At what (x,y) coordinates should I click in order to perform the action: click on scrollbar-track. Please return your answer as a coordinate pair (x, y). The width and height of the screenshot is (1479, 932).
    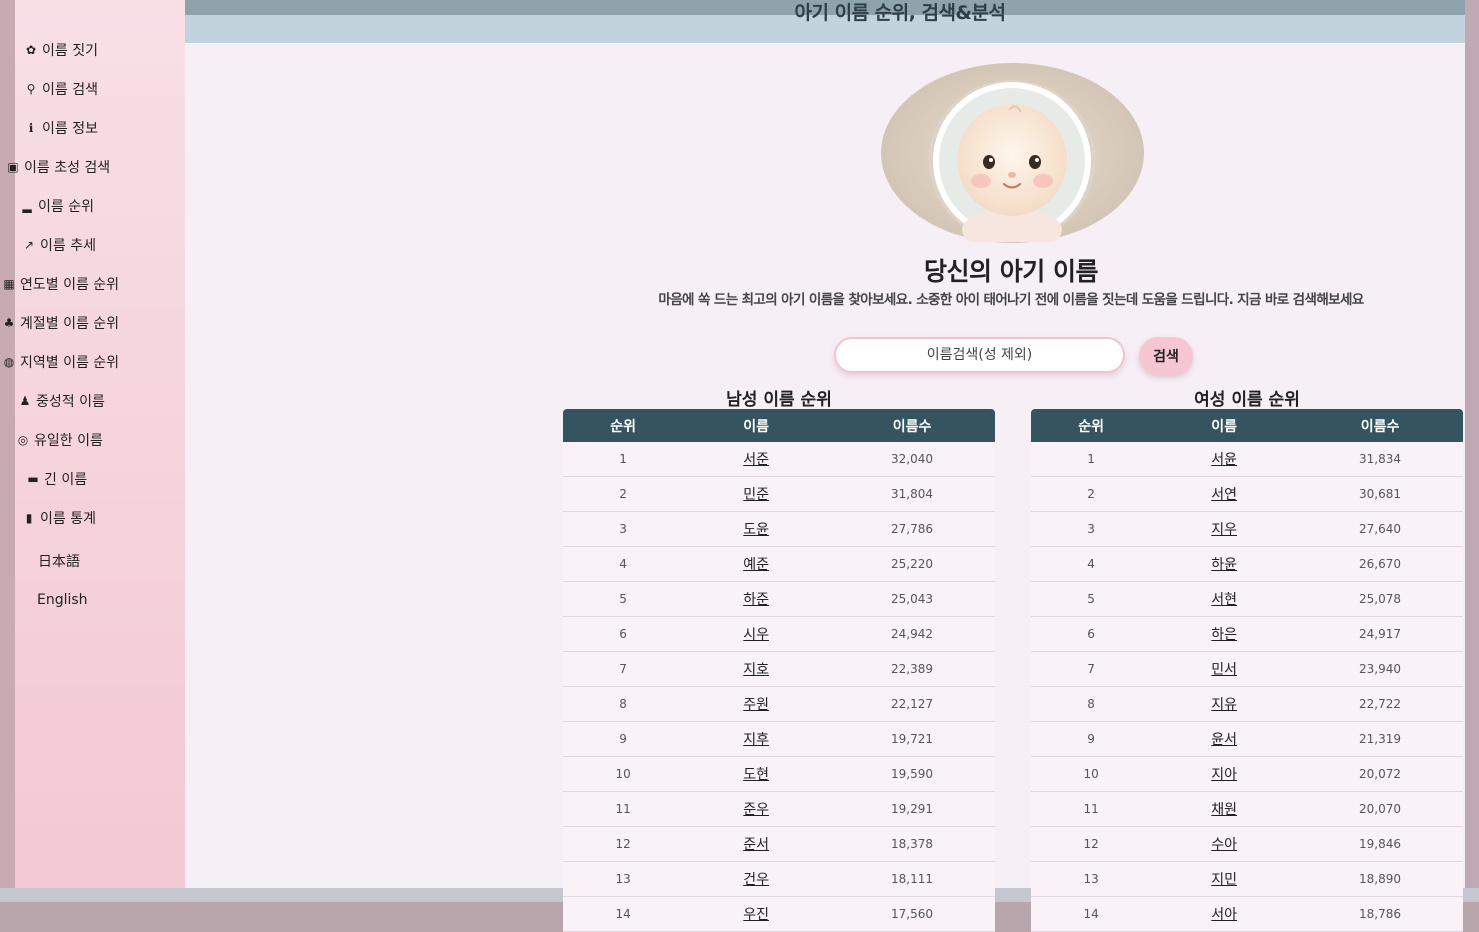
    Looking at the image, I should click on (1472, 445).